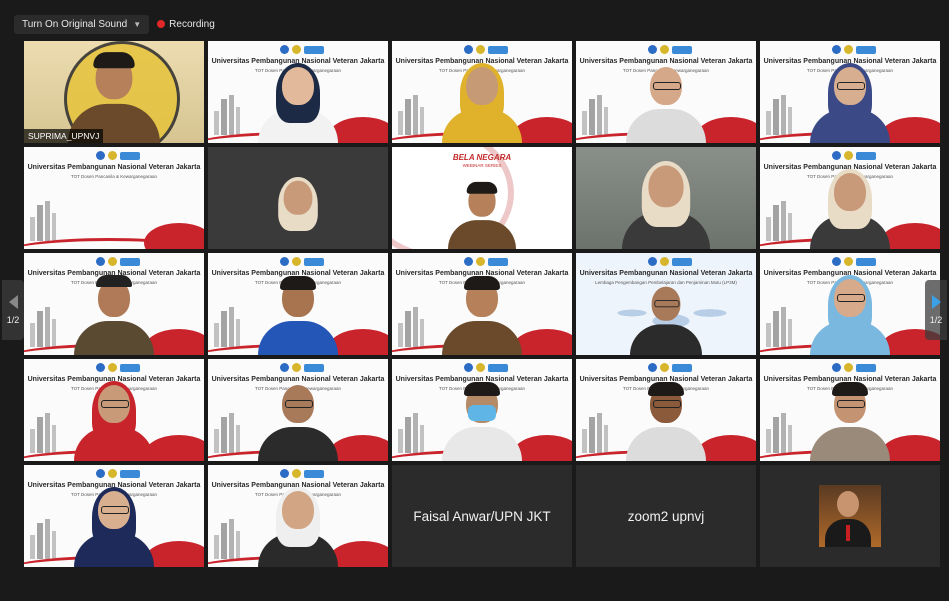 Image resolution: width=949 pixels, height=601 pixels. I want to click on participant-tile: SUPRIMA_UPNVJ, so click(114, 92).